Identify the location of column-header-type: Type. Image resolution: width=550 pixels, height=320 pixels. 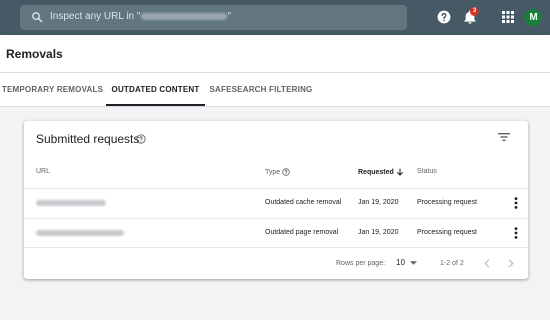
(277, 172).